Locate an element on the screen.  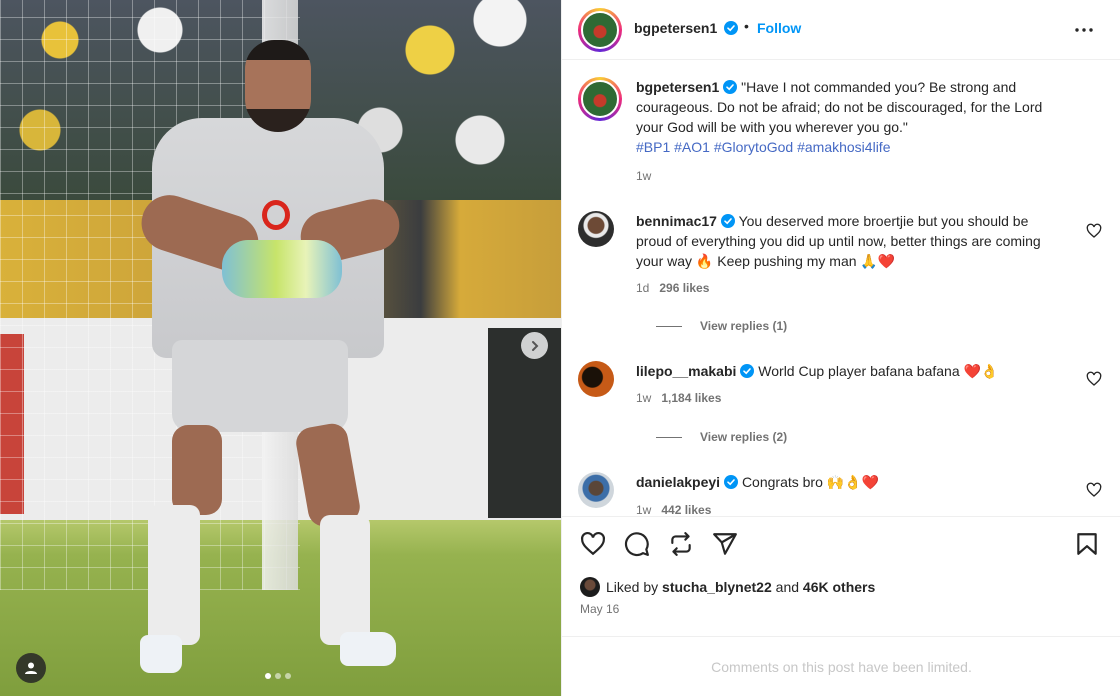
comment-meta: 1w 442 likes is located at coordinates (673, 509).